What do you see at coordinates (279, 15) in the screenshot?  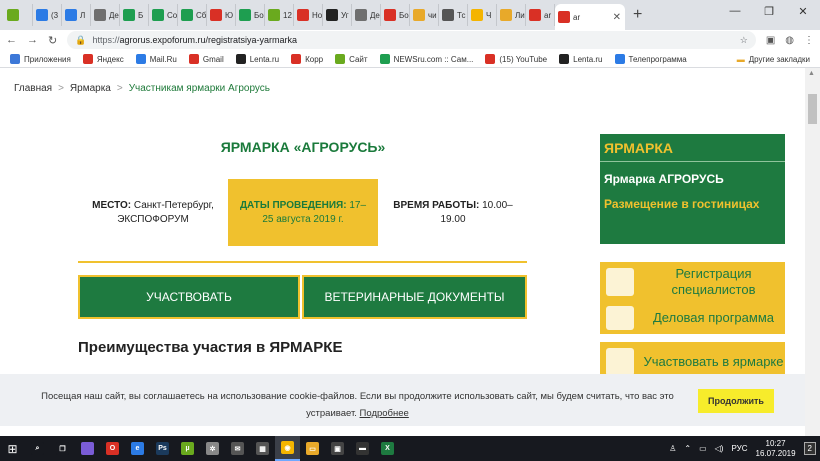 I see `browser-tab: 12` at bounding box center [279, 15].